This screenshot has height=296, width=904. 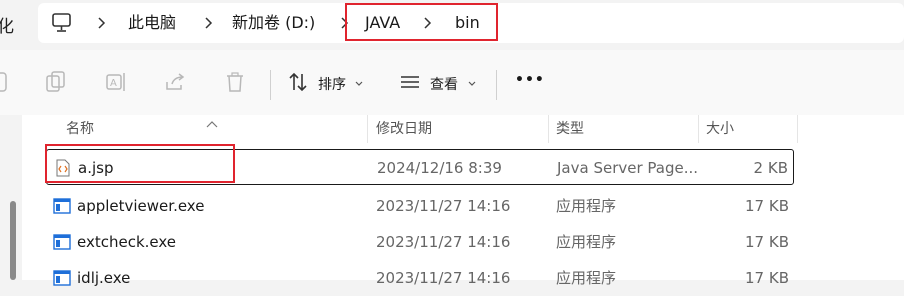 I want to click on file-size: 2 KB, so click(x=770, y=168).